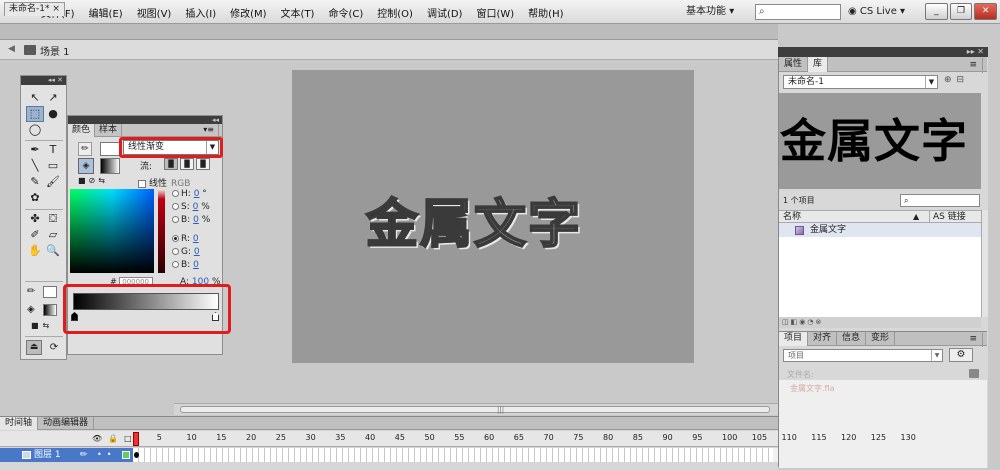  I want to click on panel-header: ▸▸ ✕, so click(883, 52).